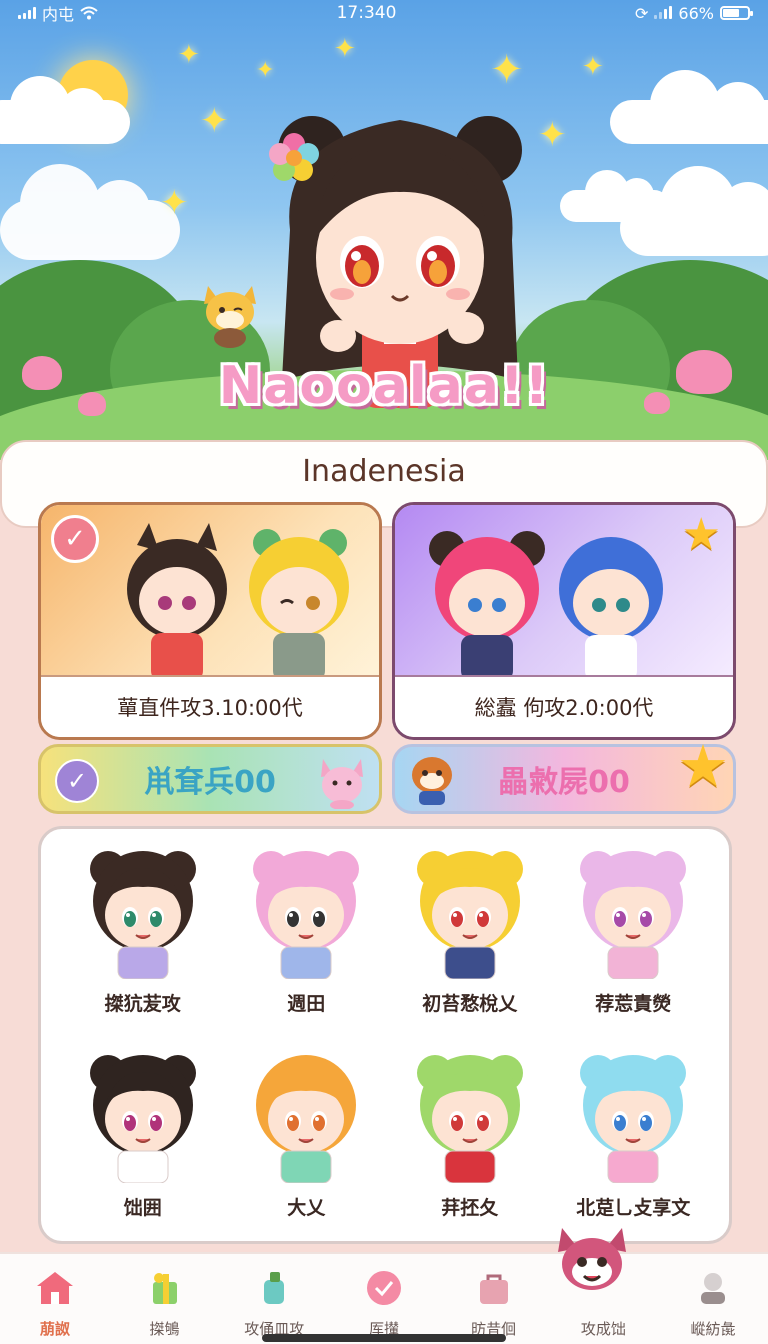  I want to click on cat-mascot-icon, so click(592, 1262).